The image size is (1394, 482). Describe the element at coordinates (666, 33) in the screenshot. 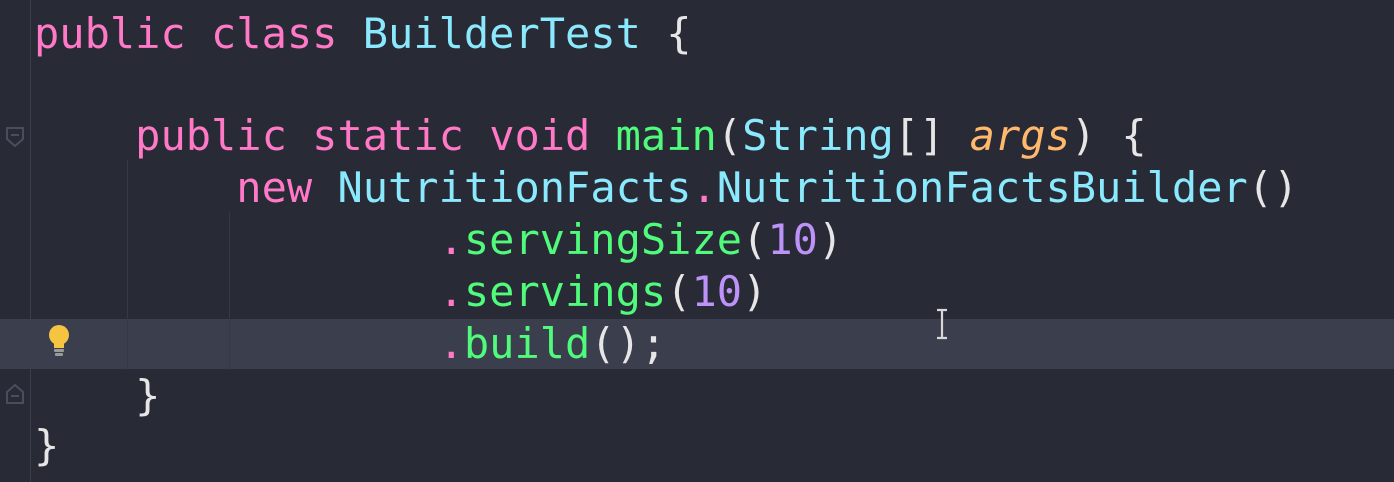

I see `code-token: {` at that location.